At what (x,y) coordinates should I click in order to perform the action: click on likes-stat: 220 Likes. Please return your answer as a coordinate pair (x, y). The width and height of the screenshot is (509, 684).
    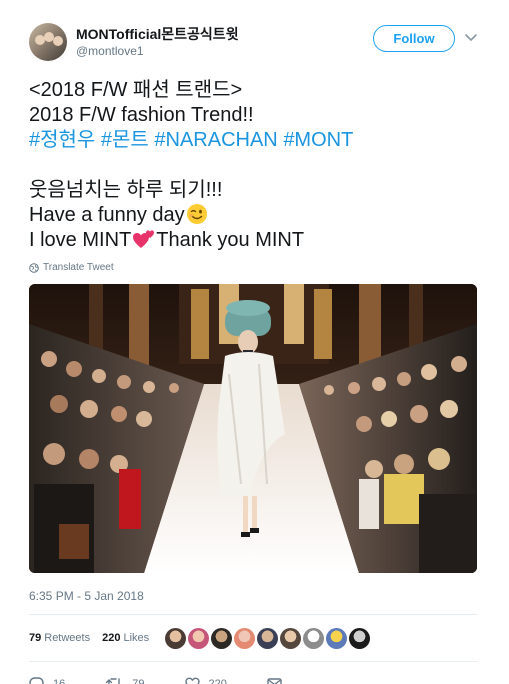
    Looking at the image, I should click on (125, 638).